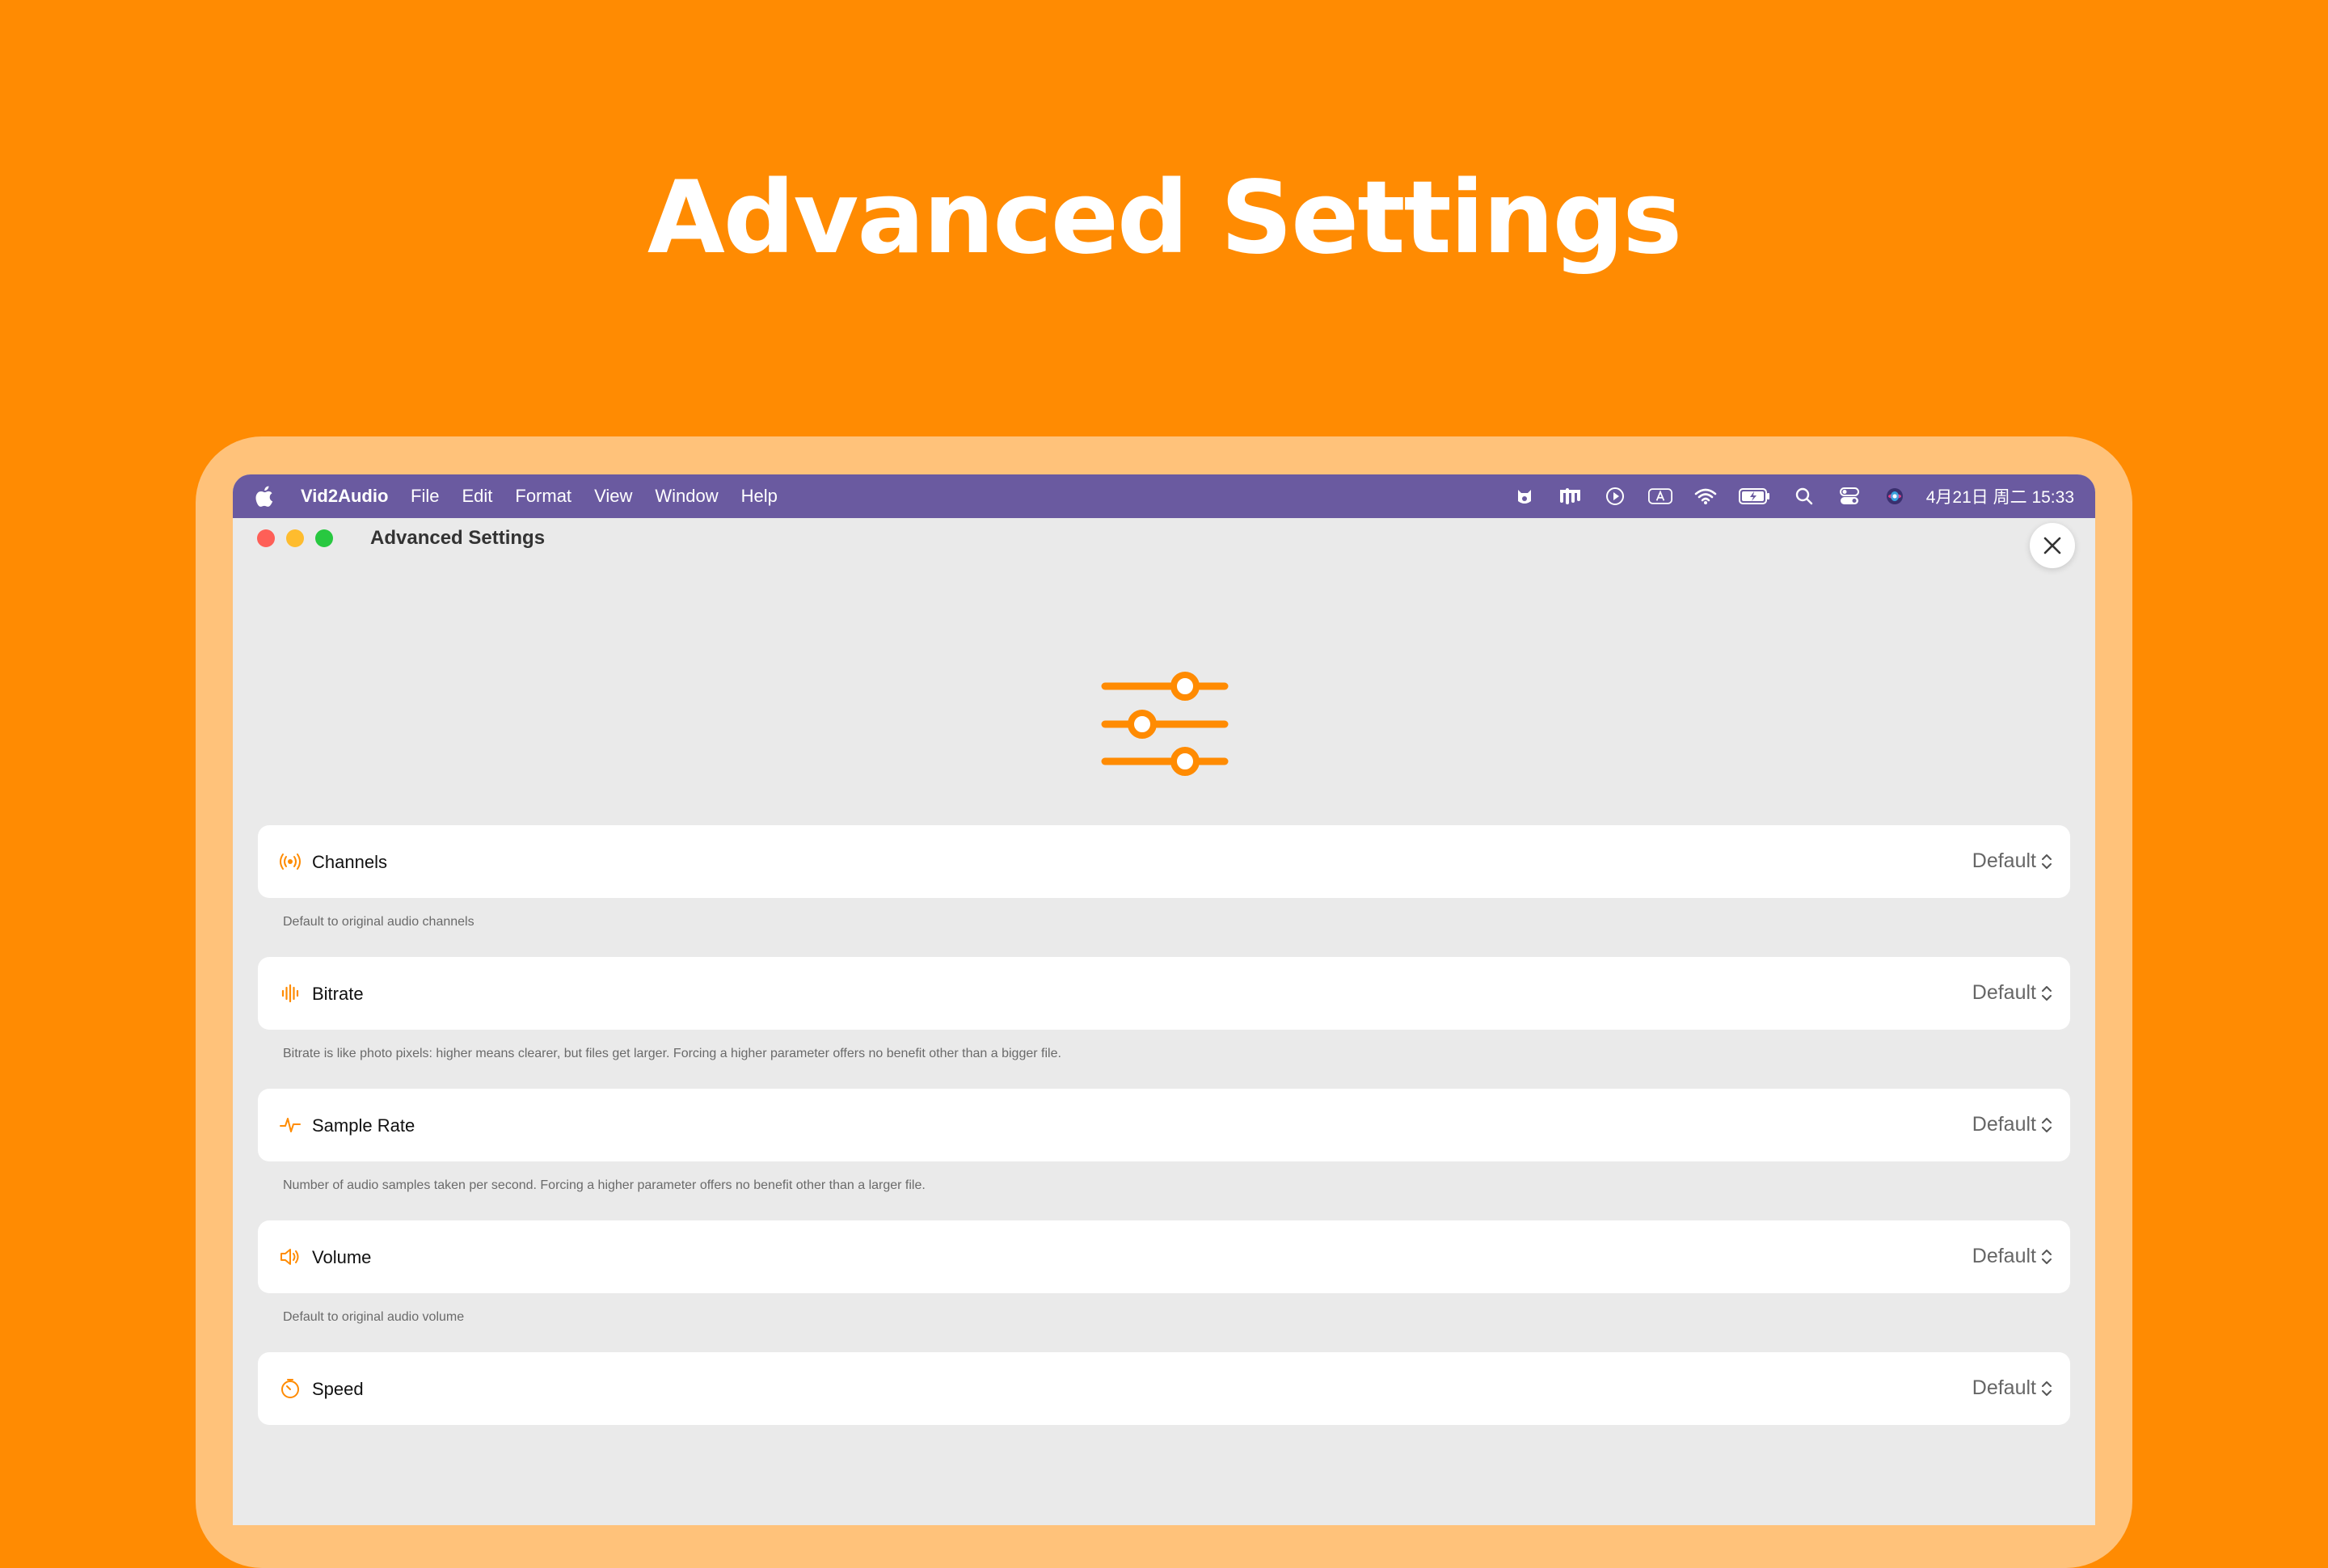 This screenshot has height=1568, width=2328. I want to click on siri-icon, so click(1895, 496).